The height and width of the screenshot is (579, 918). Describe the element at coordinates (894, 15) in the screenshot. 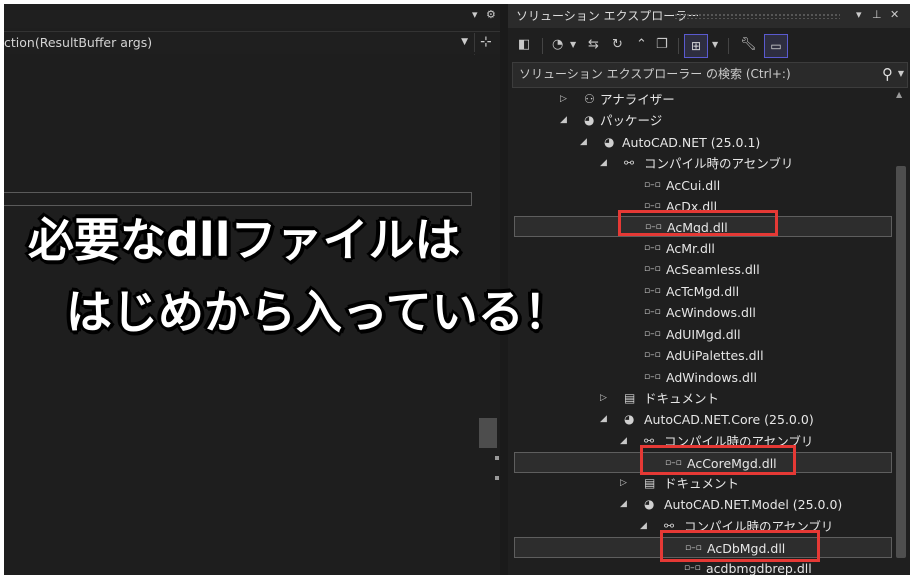

I see `close-icon: ✕` at that location.